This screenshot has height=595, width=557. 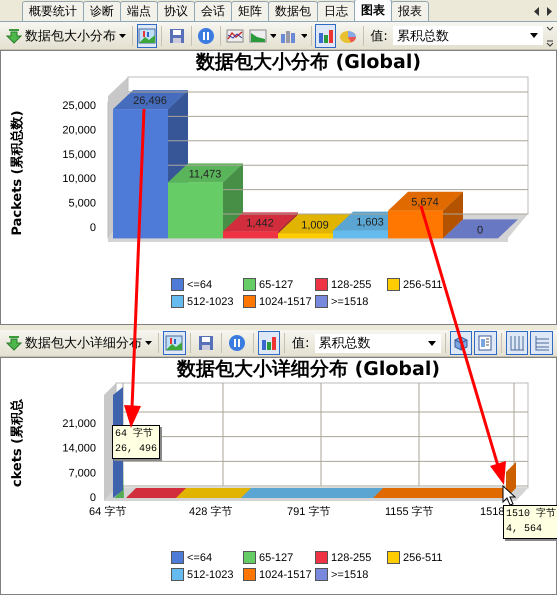 I want to click on chart-title: 数据包大小分布 (Global), so click(x=309, y=62).